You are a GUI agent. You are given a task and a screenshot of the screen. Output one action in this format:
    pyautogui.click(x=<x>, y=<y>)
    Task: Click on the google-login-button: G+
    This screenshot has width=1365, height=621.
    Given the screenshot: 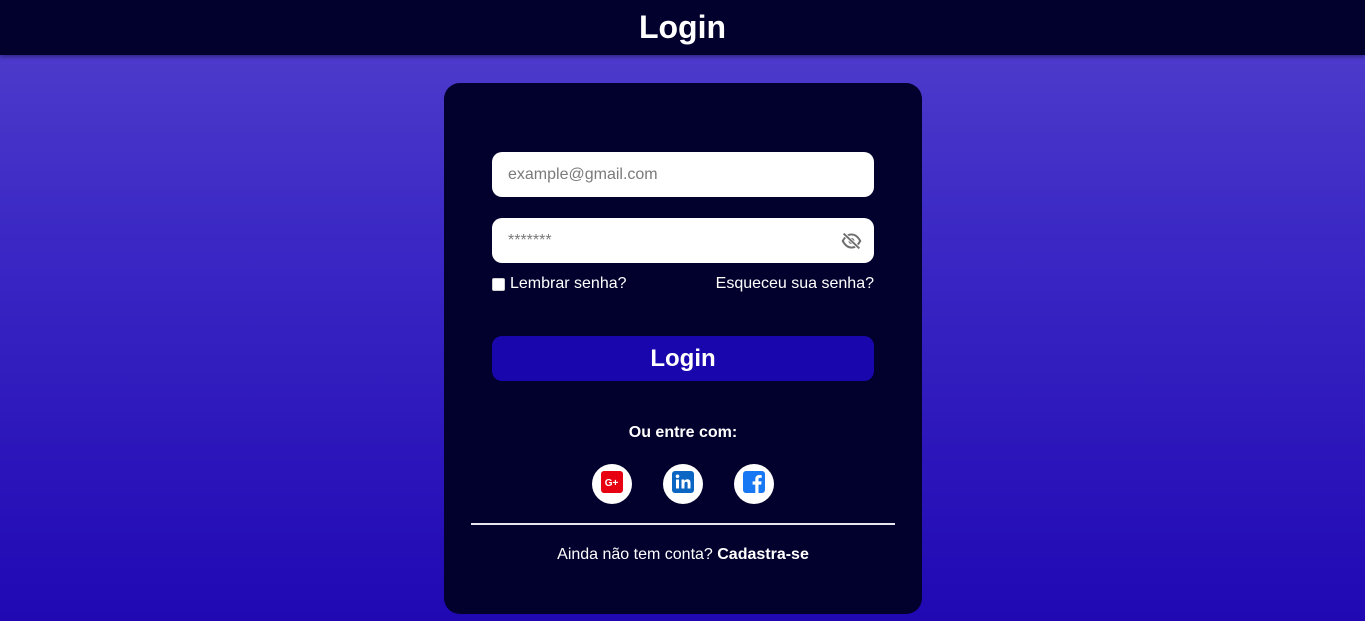 What is the action you would take?
    pyautogui.click(x=612, y=484)
    